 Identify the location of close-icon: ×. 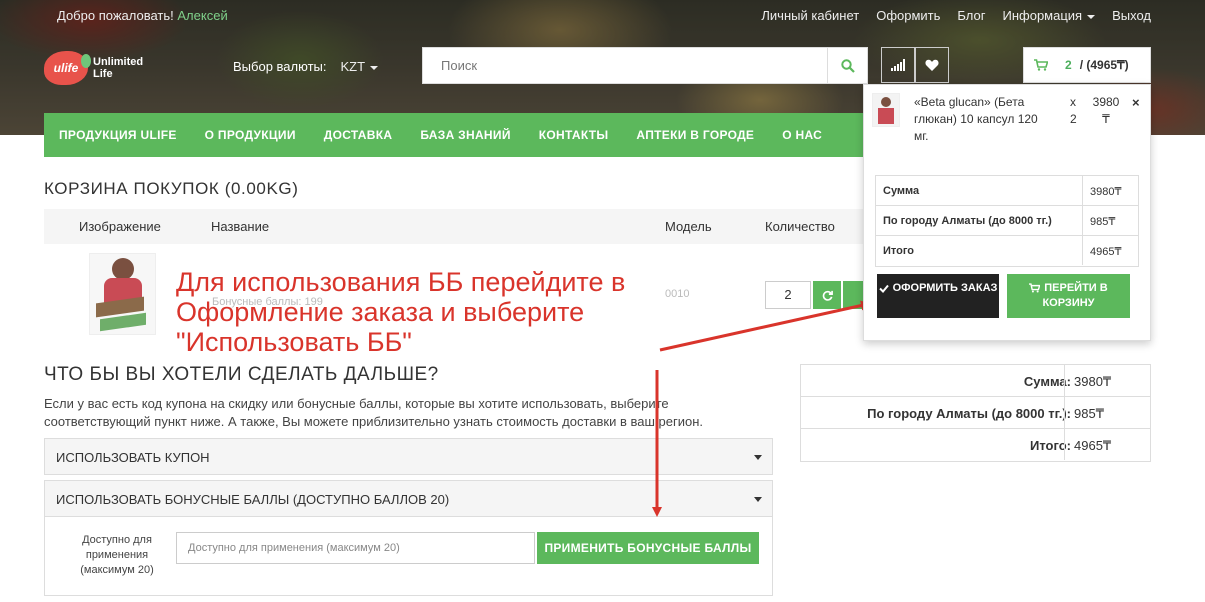
(1136, 102).